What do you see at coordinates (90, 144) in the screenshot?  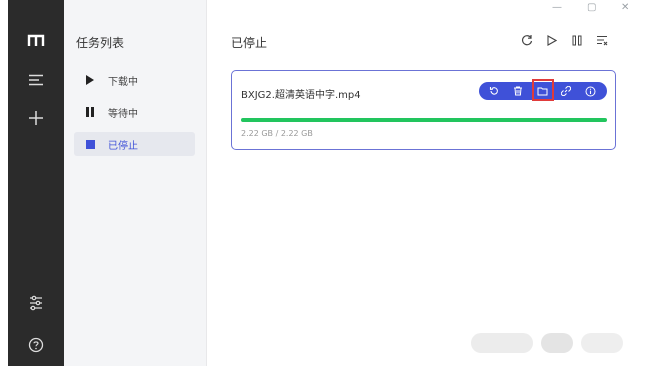 I see `stop-icon` at bounding box center [90, 144].